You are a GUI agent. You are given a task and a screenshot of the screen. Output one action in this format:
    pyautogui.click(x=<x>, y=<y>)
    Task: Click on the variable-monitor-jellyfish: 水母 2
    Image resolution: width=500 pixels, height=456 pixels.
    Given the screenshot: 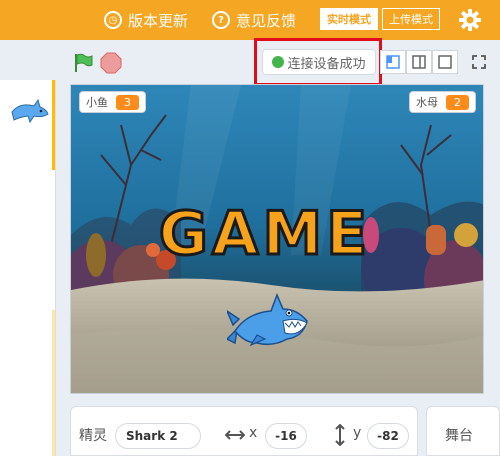 What is the action you would take?
    pyautogui.click(x=442, y=102)
    